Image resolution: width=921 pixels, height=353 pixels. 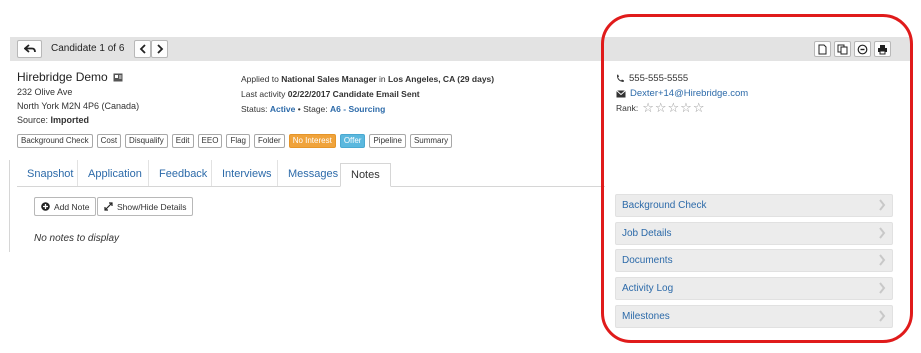 I want to click on add-note-label: Add Note, so click(x=72, y=206).